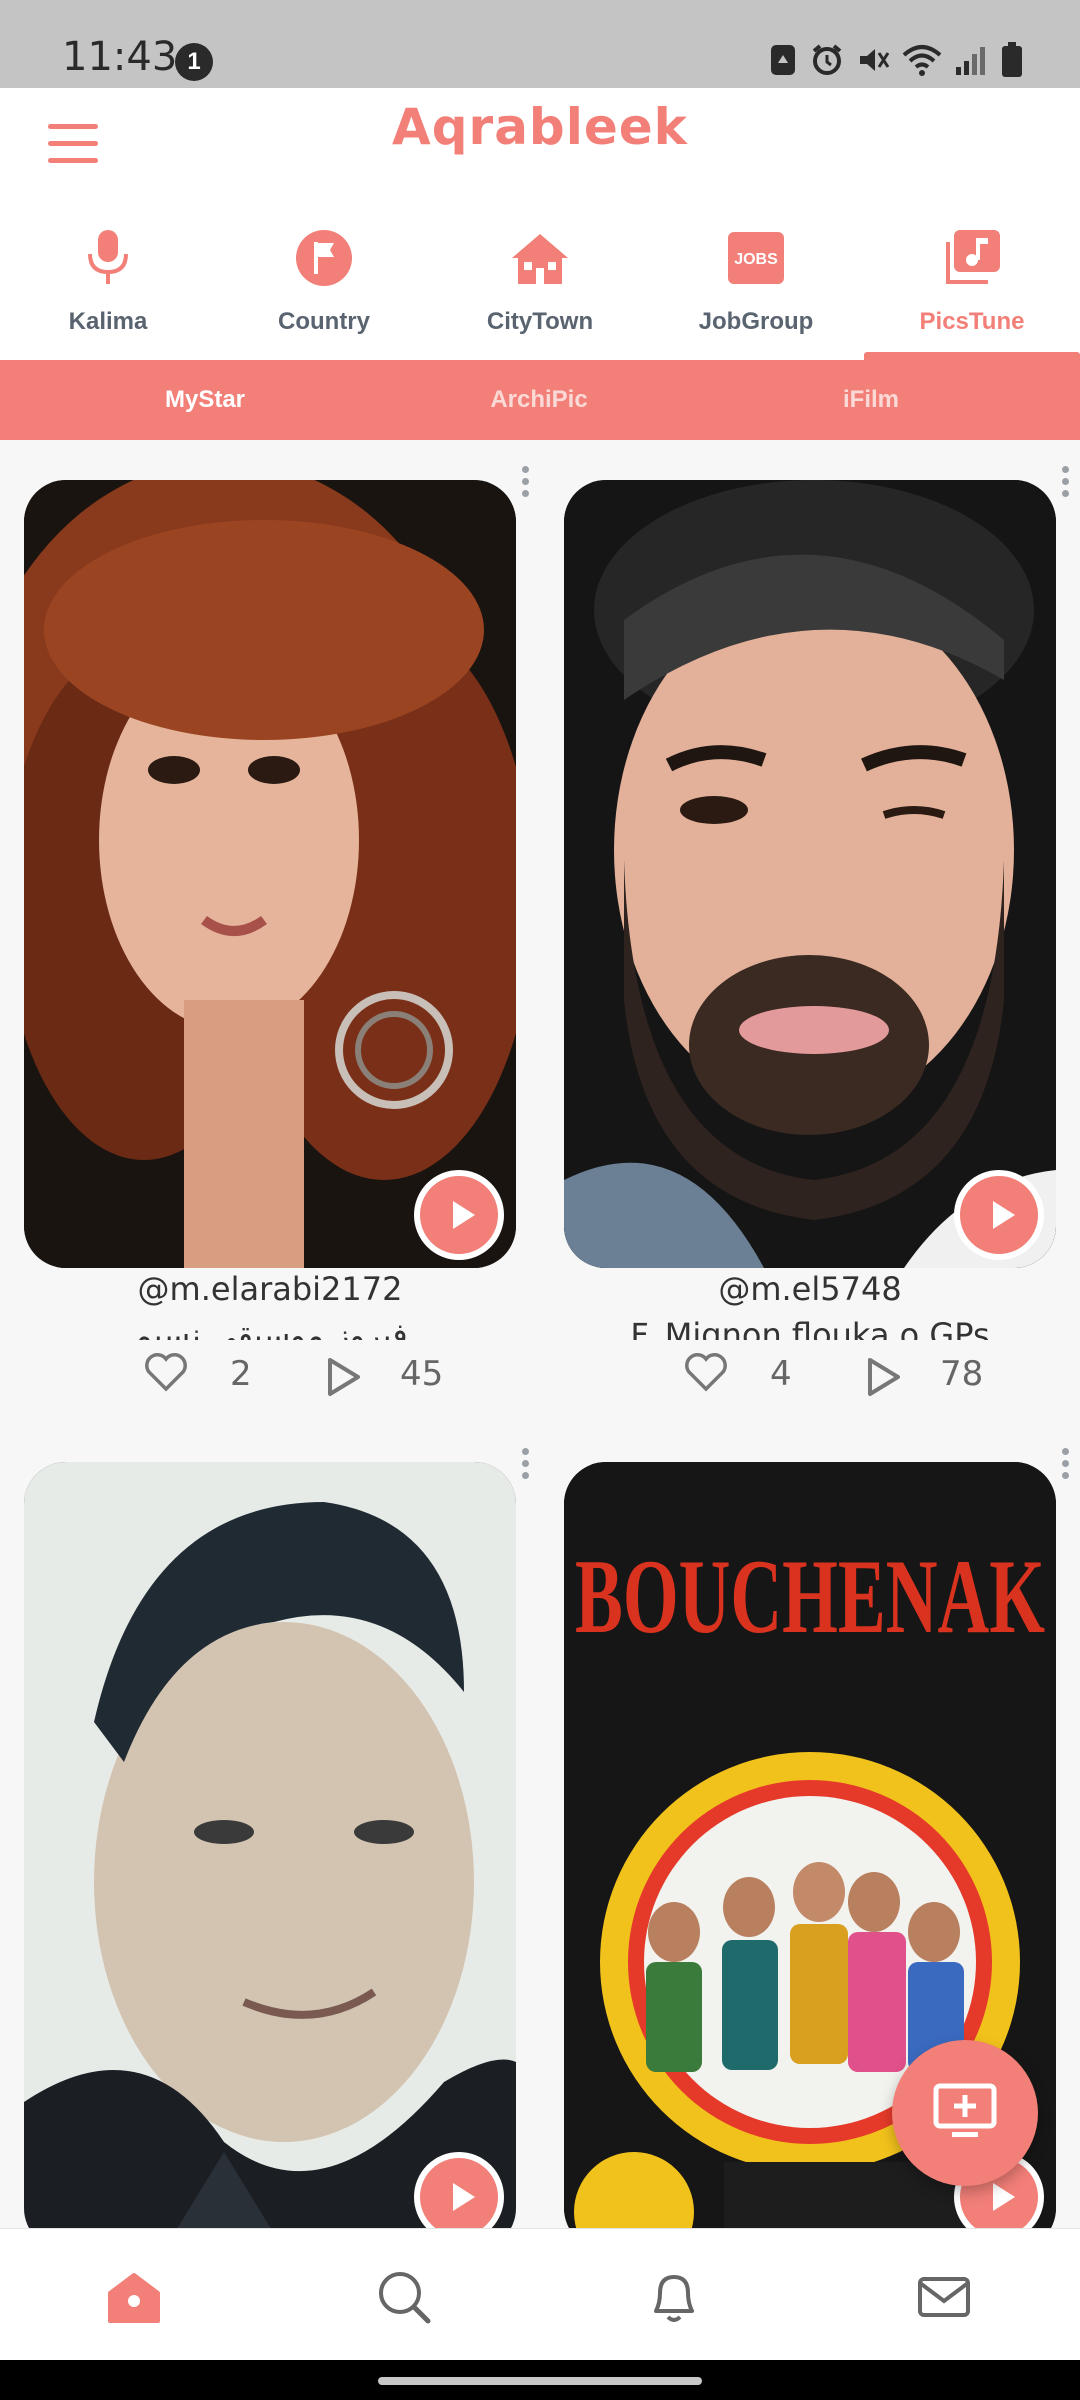 This screenshot has width=1080, height=2400. I want to click on status-icons, so click(896, 60).